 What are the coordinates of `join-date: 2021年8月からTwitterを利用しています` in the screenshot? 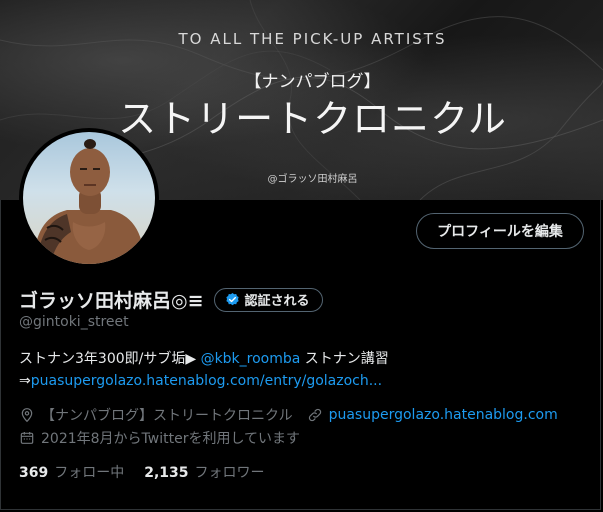 It's located at (159, 438).